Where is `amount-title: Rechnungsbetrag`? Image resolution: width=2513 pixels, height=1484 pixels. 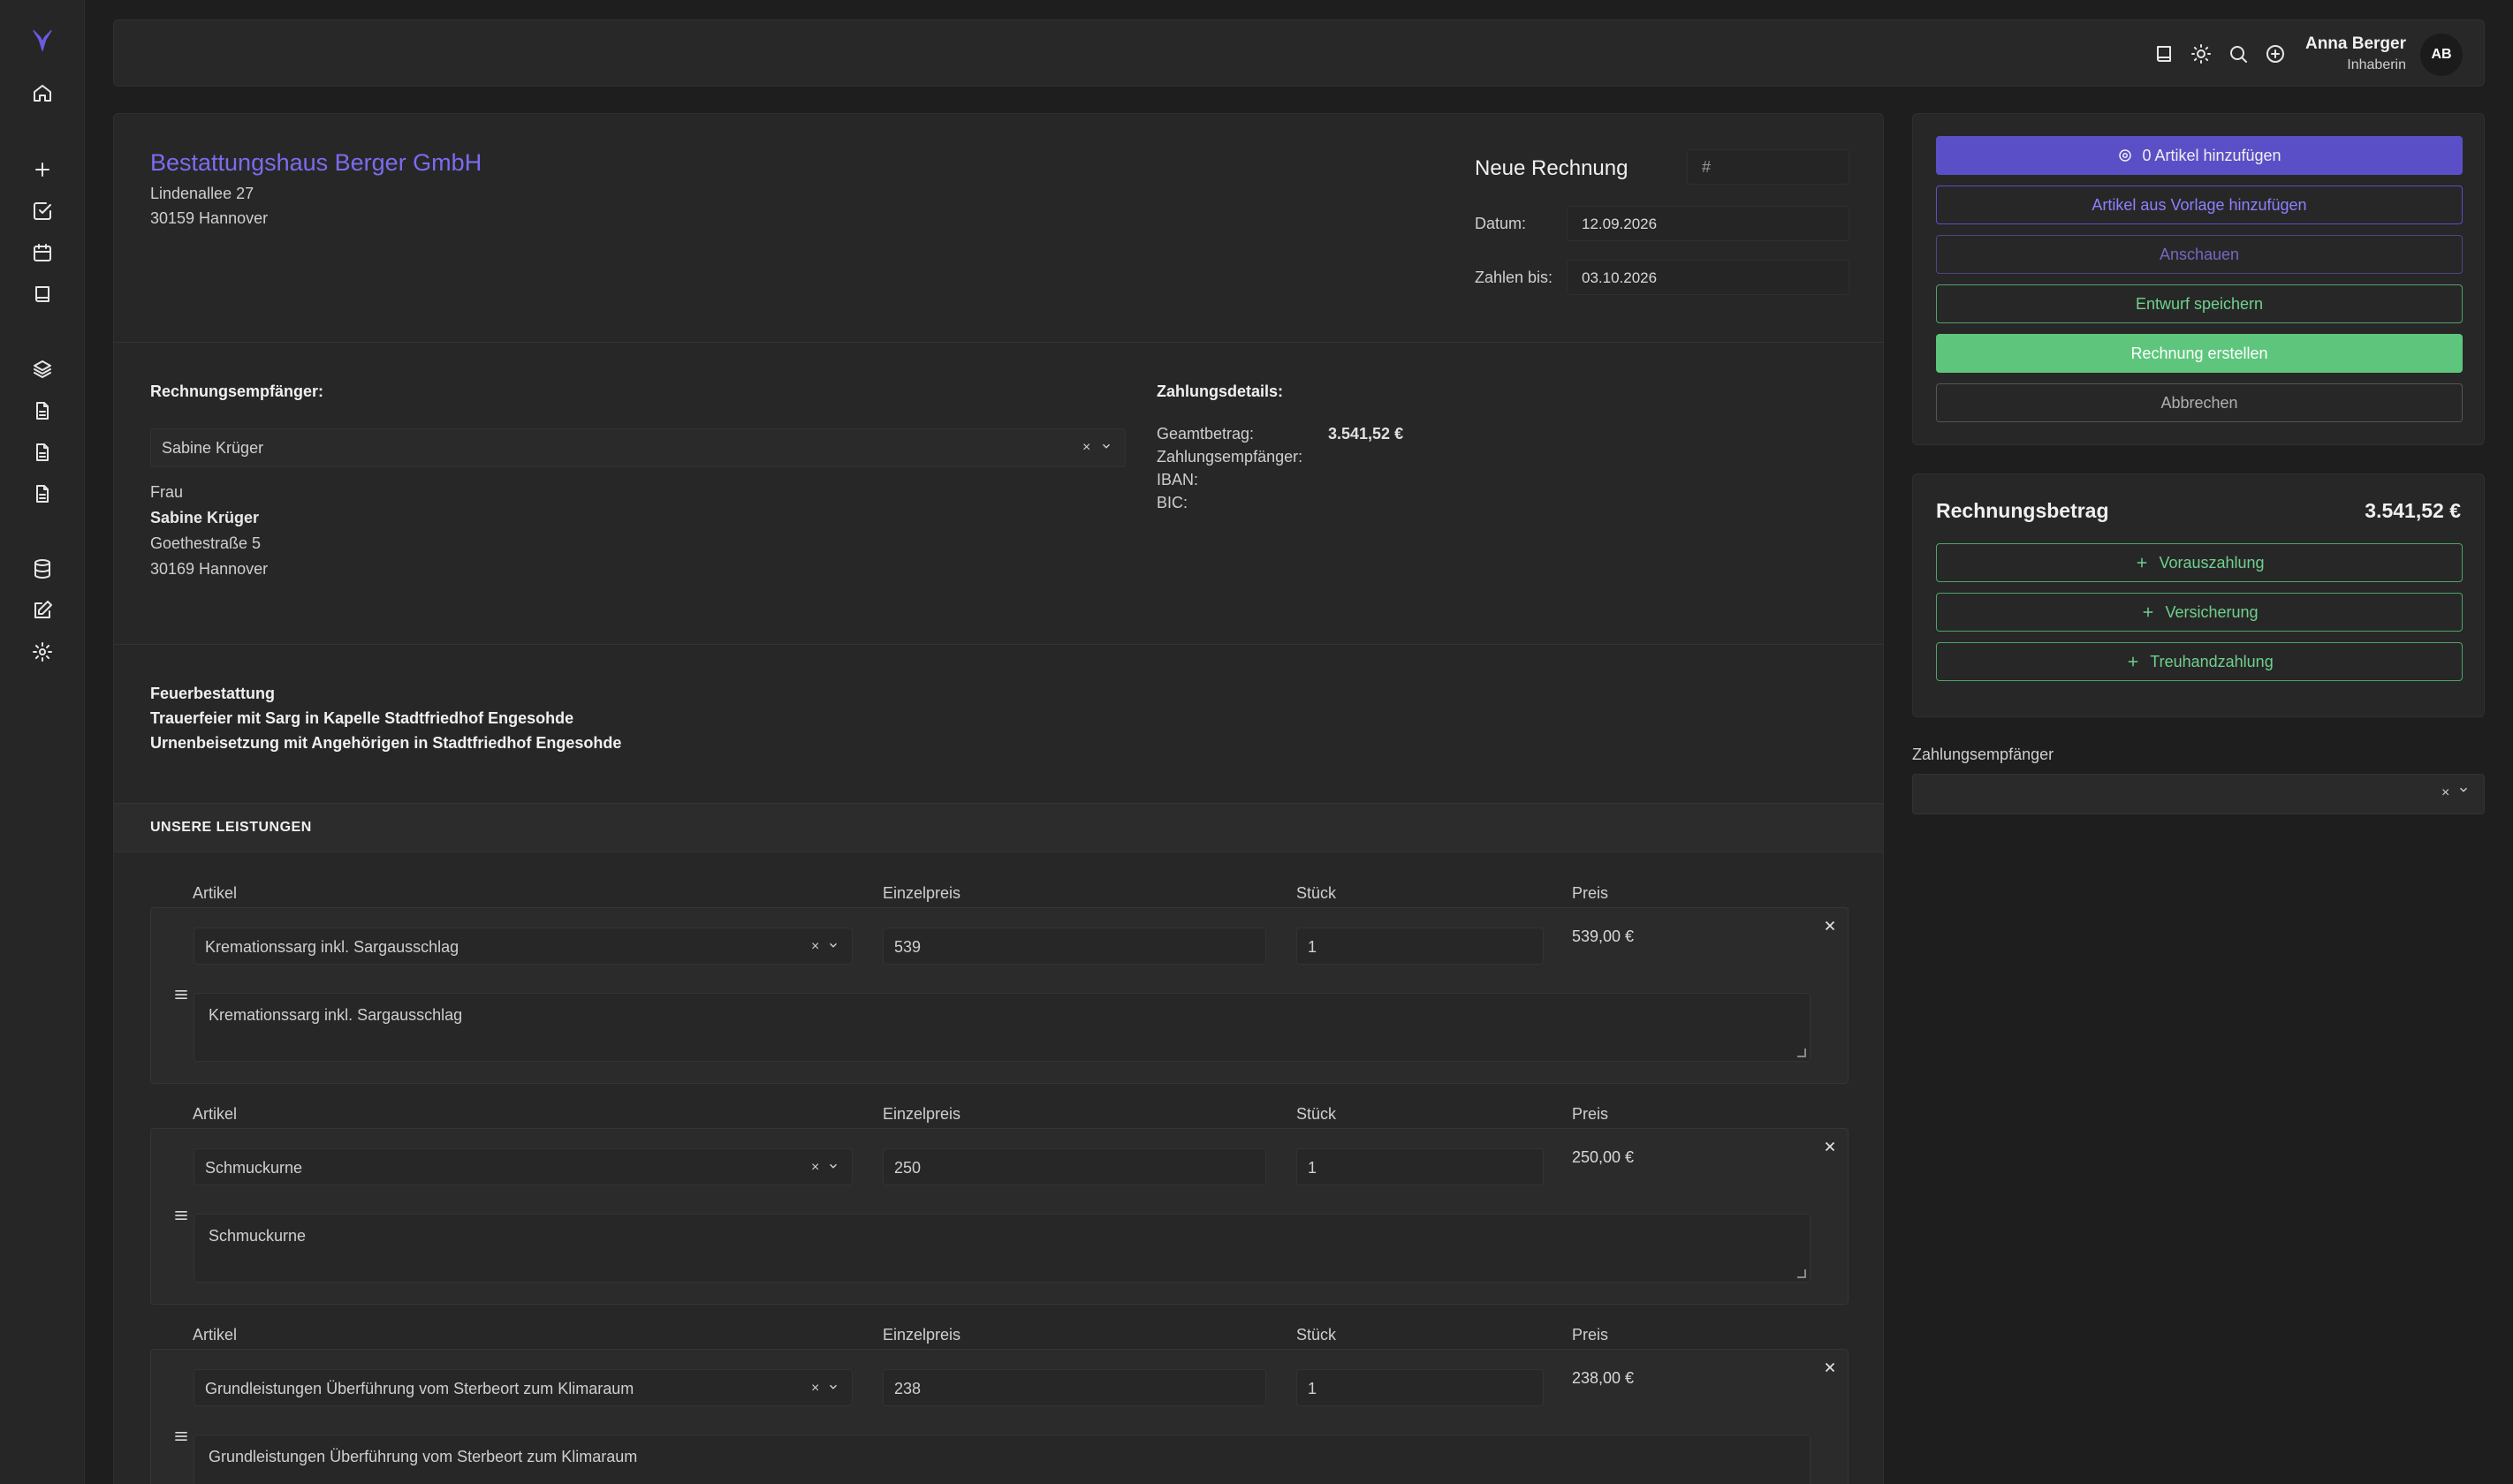
amount-title: Rechnungsbetrag is located at coordinates (2023, 510).